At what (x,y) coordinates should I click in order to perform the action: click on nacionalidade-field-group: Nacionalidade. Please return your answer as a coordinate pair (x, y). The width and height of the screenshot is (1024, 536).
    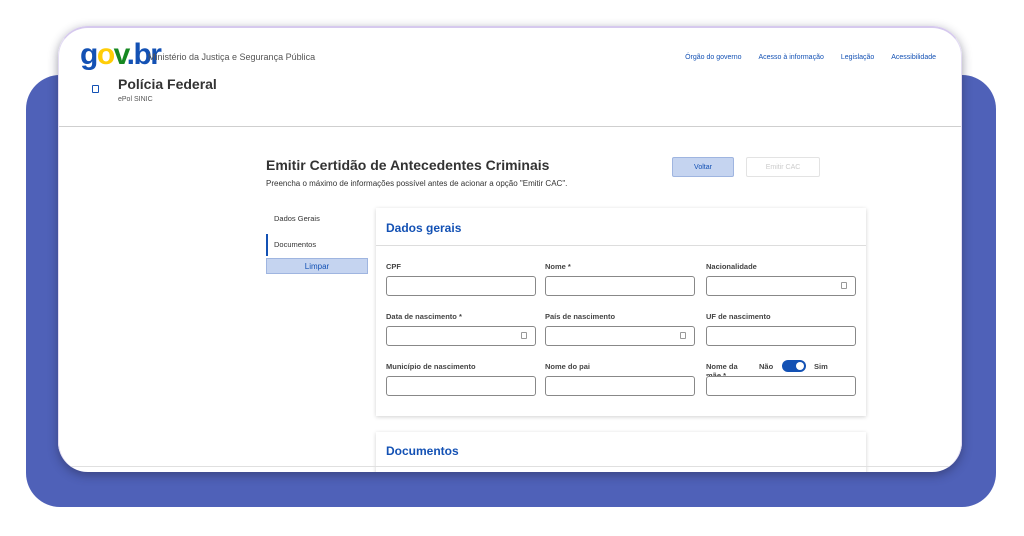
    Looking at the image, I should click on (781, 279).